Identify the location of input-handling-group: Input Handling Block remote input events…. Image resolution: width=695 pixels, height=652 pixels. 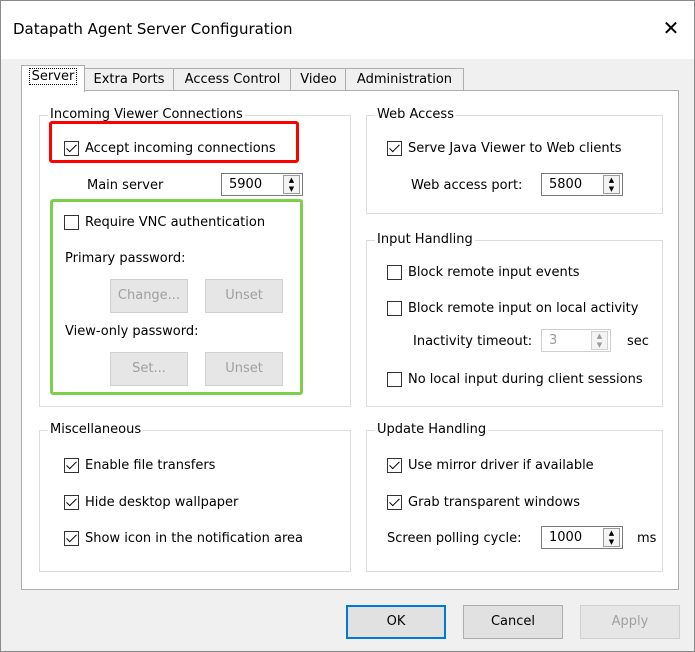
(514, 319).